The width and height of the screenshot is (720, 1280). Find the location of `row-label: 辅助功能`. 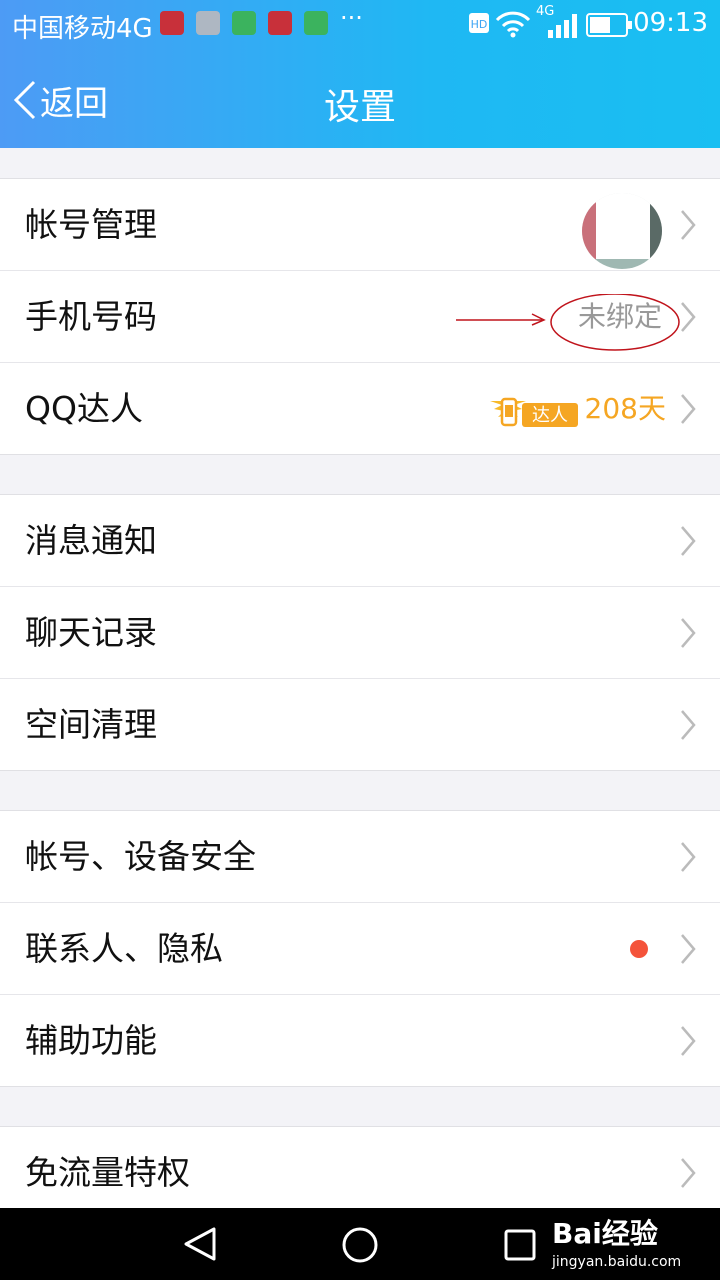

row-label: 辅助功能 is located at coordinates (91, 1040).